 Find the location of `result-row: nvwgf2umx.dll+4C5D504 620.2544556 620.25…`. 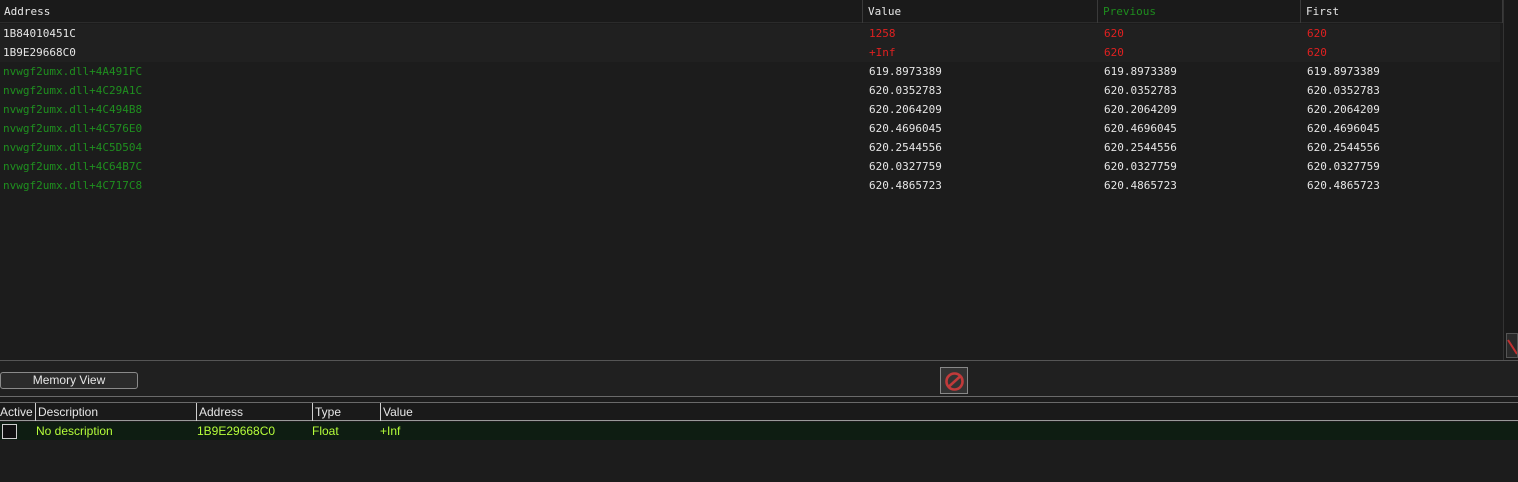

result-row: nvwgf2umx.dll+4C5D504 620.2544556 620.25… is located at coordinates (750, 147).